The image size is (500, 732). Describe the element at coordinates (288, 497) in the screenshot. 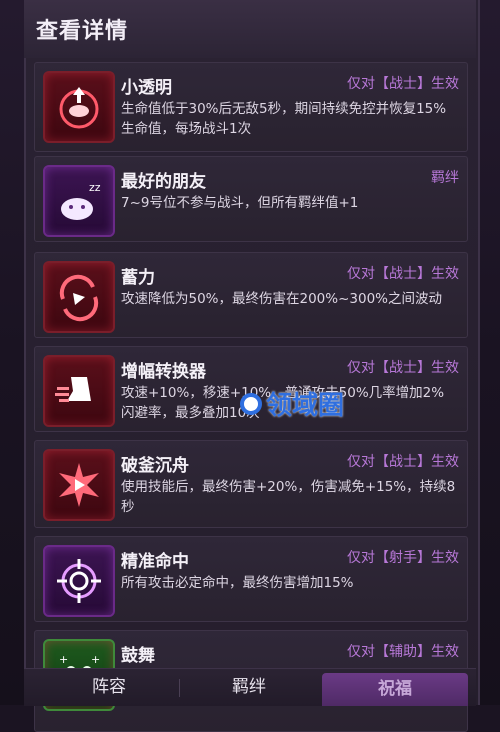

I see `card-description: 使用技能后，最终伤害+20%，伤害减免+15%，持续8秒` at that location.